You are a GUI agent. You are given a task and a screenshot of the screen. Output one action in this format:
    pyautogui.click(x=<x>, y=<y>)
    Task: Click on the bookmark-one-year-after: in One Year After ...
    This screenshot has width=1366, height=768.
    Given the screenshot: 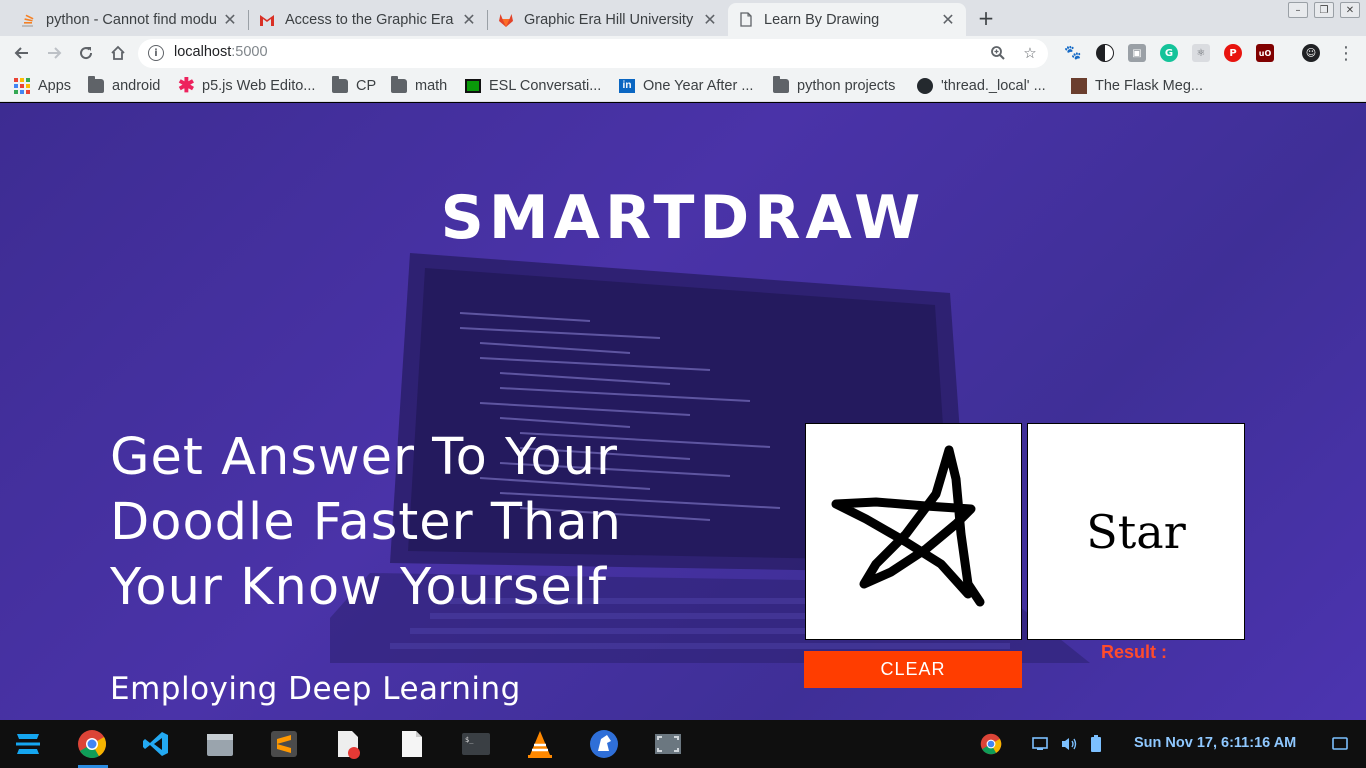 What is the action you would take?
    pyautogui.click(x=686, y=86)
    